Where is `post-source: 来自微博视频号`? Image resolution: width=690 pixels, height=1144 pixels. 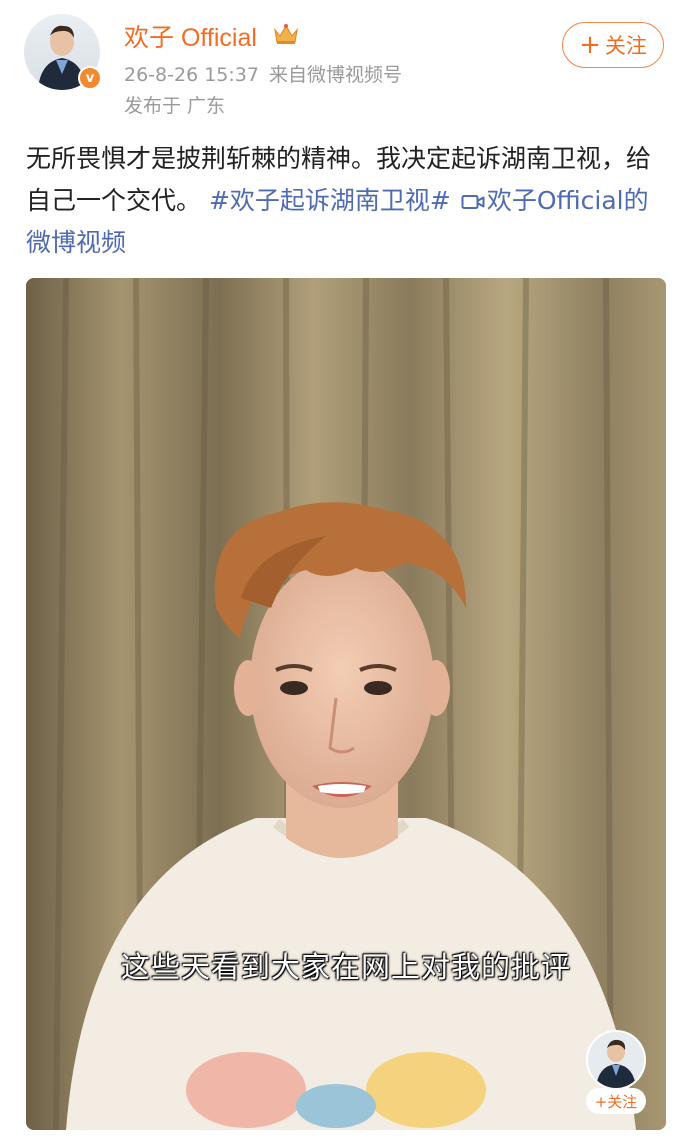
post-source: 来自微博视频号 is located at coordinates (335, 75).